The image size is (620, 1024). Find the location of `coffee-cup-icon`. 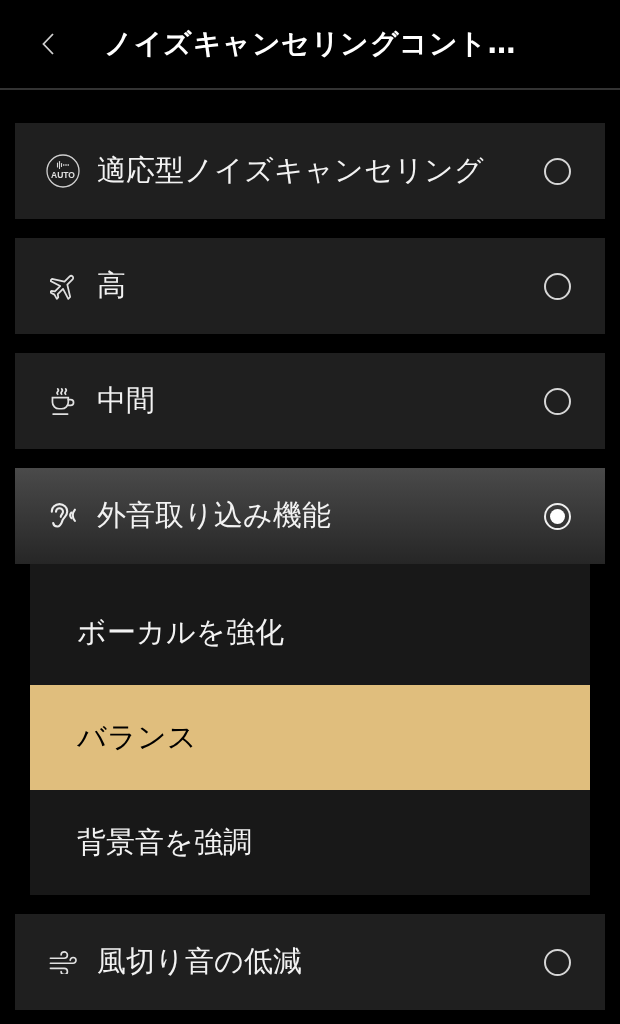

coffee-cup-icon is located at coordinates (63, 401).